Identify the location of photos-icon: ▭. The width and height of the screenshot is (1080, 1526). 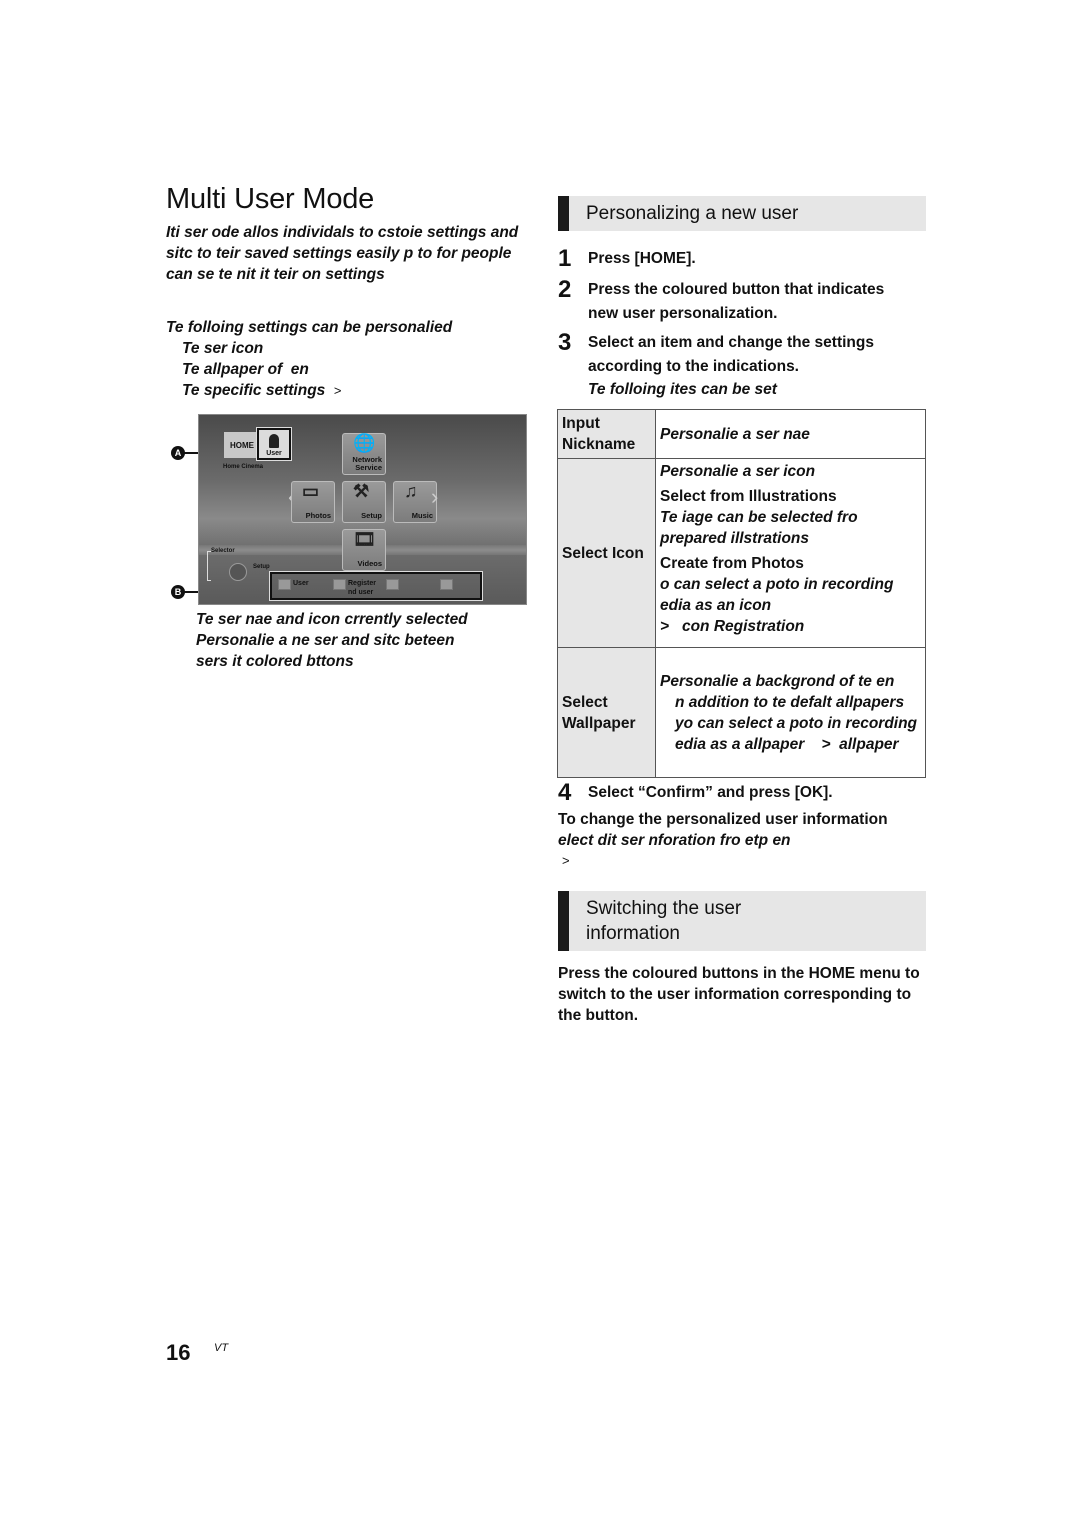
(311, 491).